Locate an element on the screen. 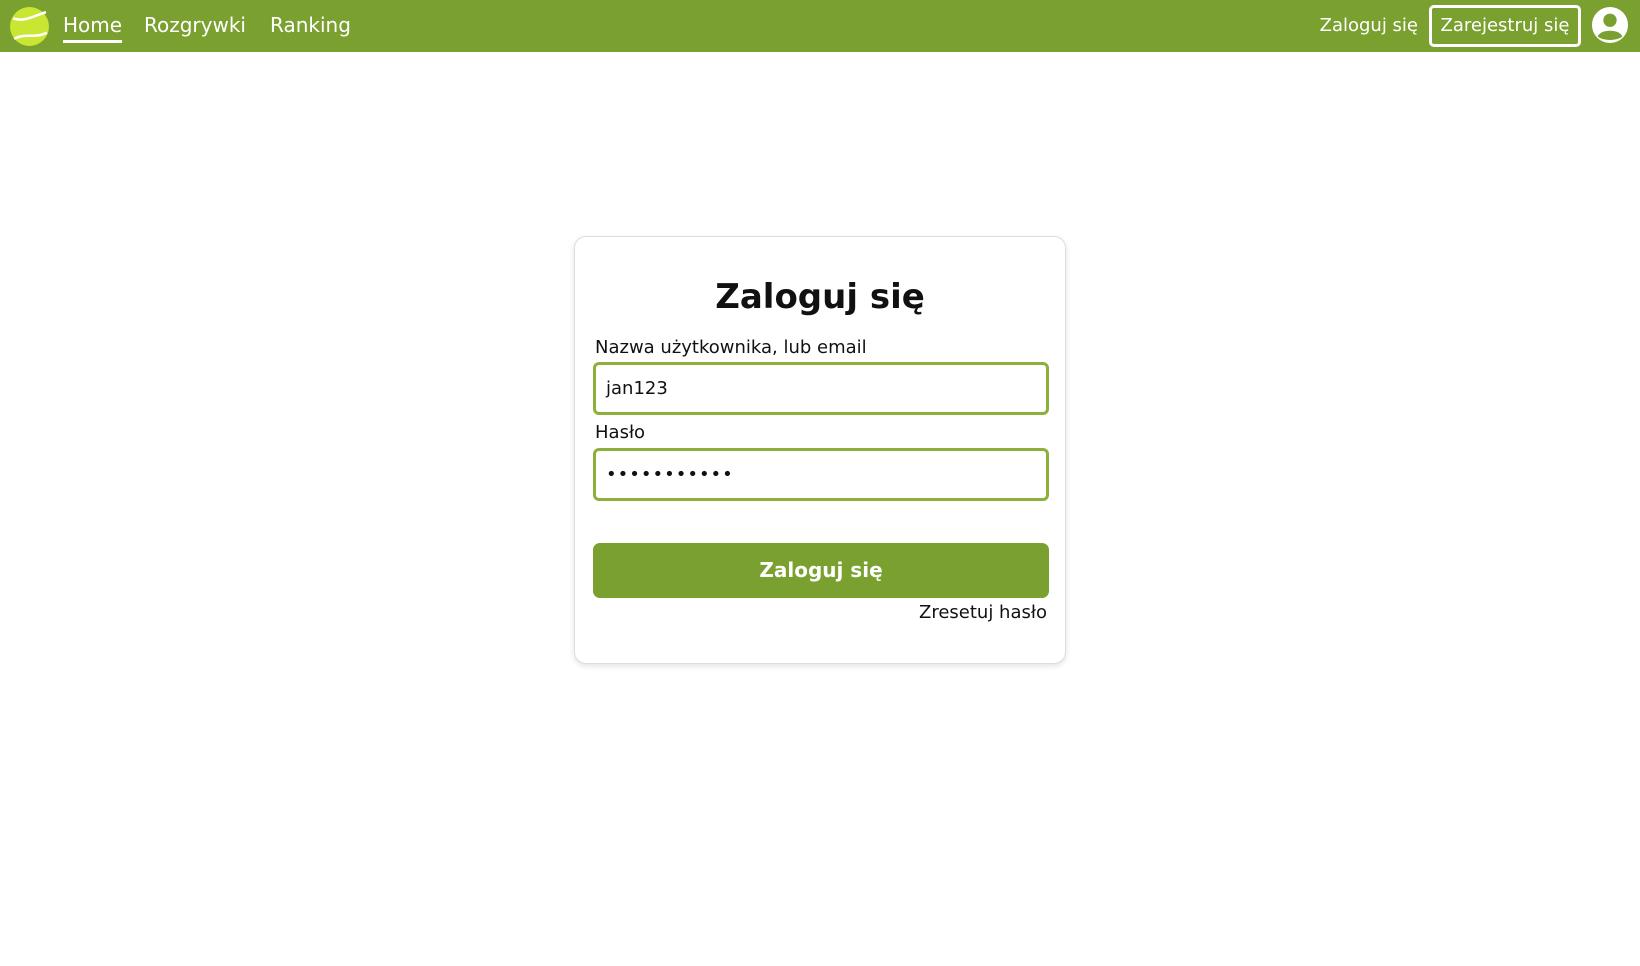 This screenshot has height=966, width=1640. nav-link-home-label: Home is located at coordinates (93, 25).